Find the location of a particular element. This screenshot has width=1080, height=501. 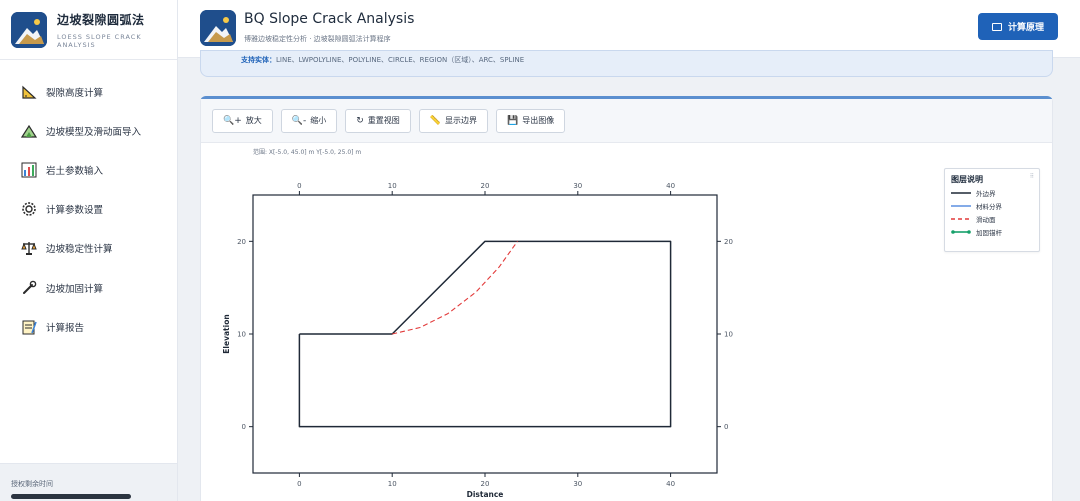

legend-item-anchor: 加固锚杆 is located at coordinates (976, 232).